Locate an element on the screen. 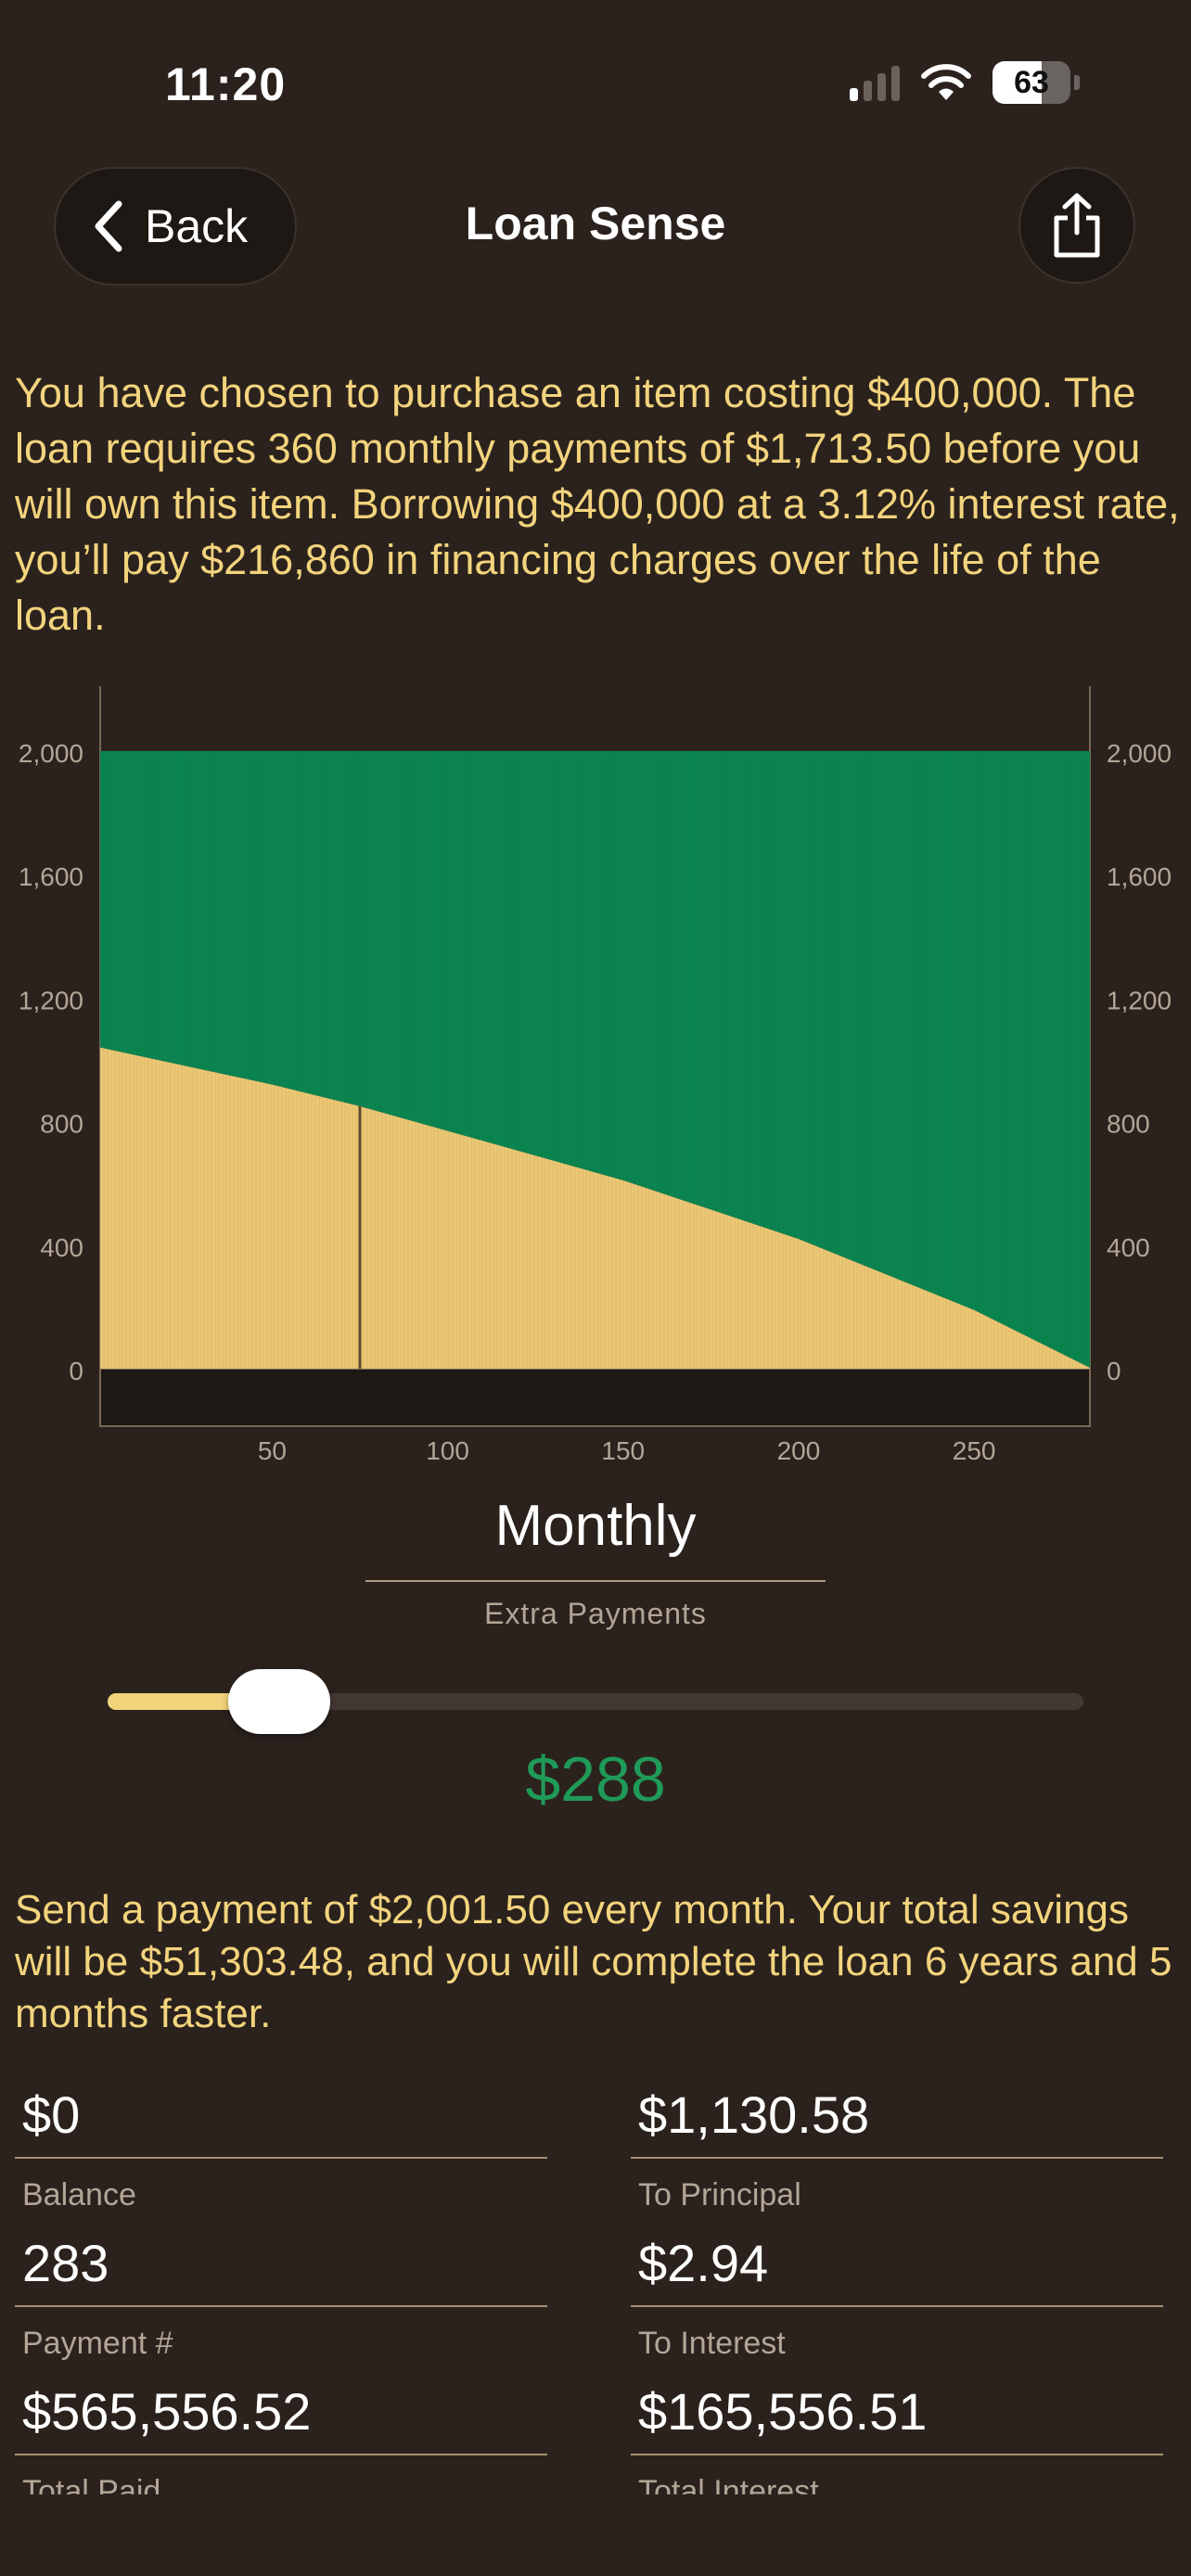 Image resolution: width=1191 pixels, height=2576 pixels. stat-value: $0 is located at coordinates (51, 2114).